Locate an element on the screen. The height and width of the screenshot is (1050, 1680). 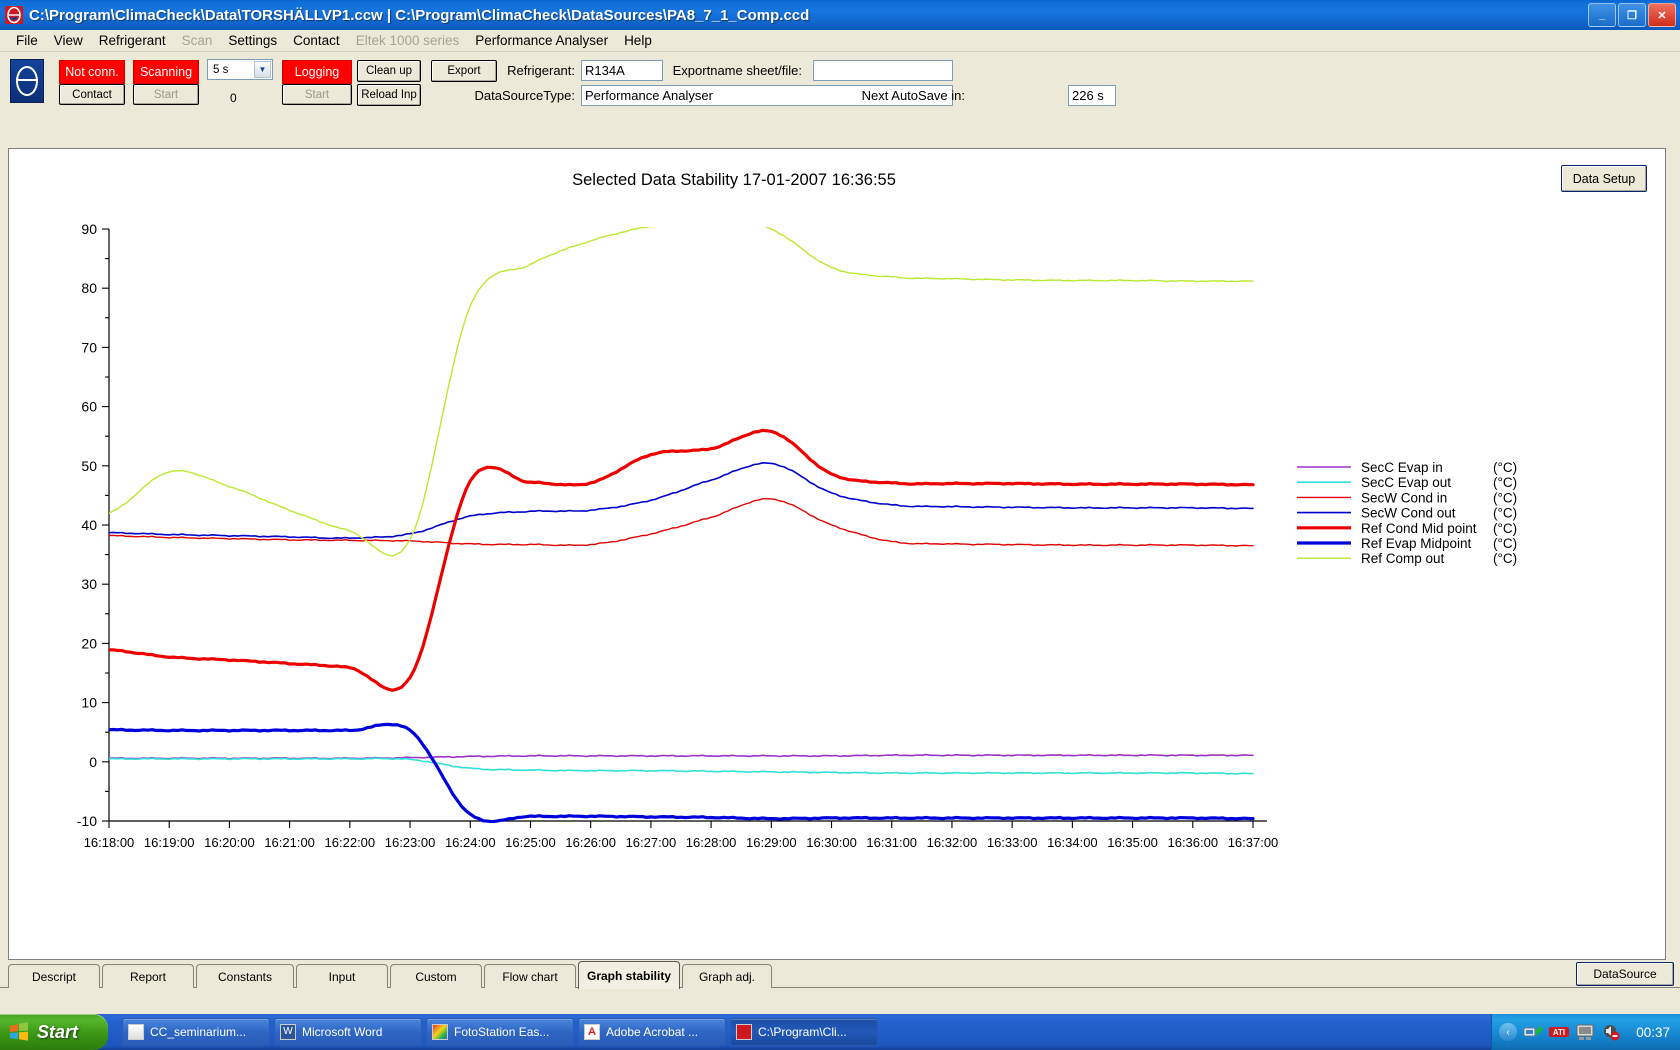
show-hidden-icons-icon: ‹ is located at coordinates (1508, 1032).